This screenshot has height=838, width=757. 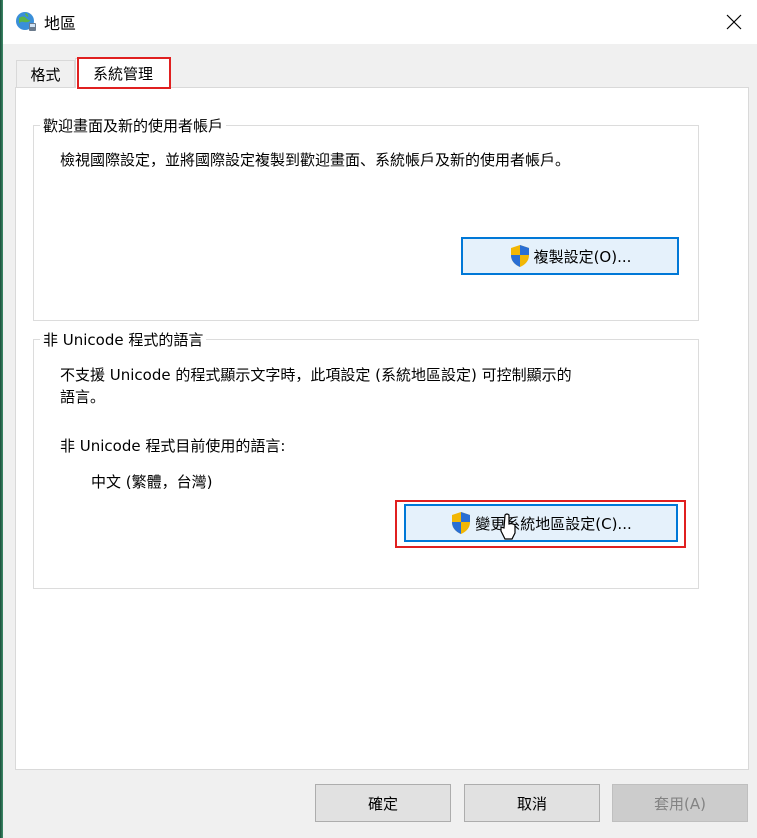 What do you see at coordinates (133, 125) in the screenshot?
I see `welcome-group-title: 歡迎畫面及新的使用者帳戶` at bounding box center [133, 125].